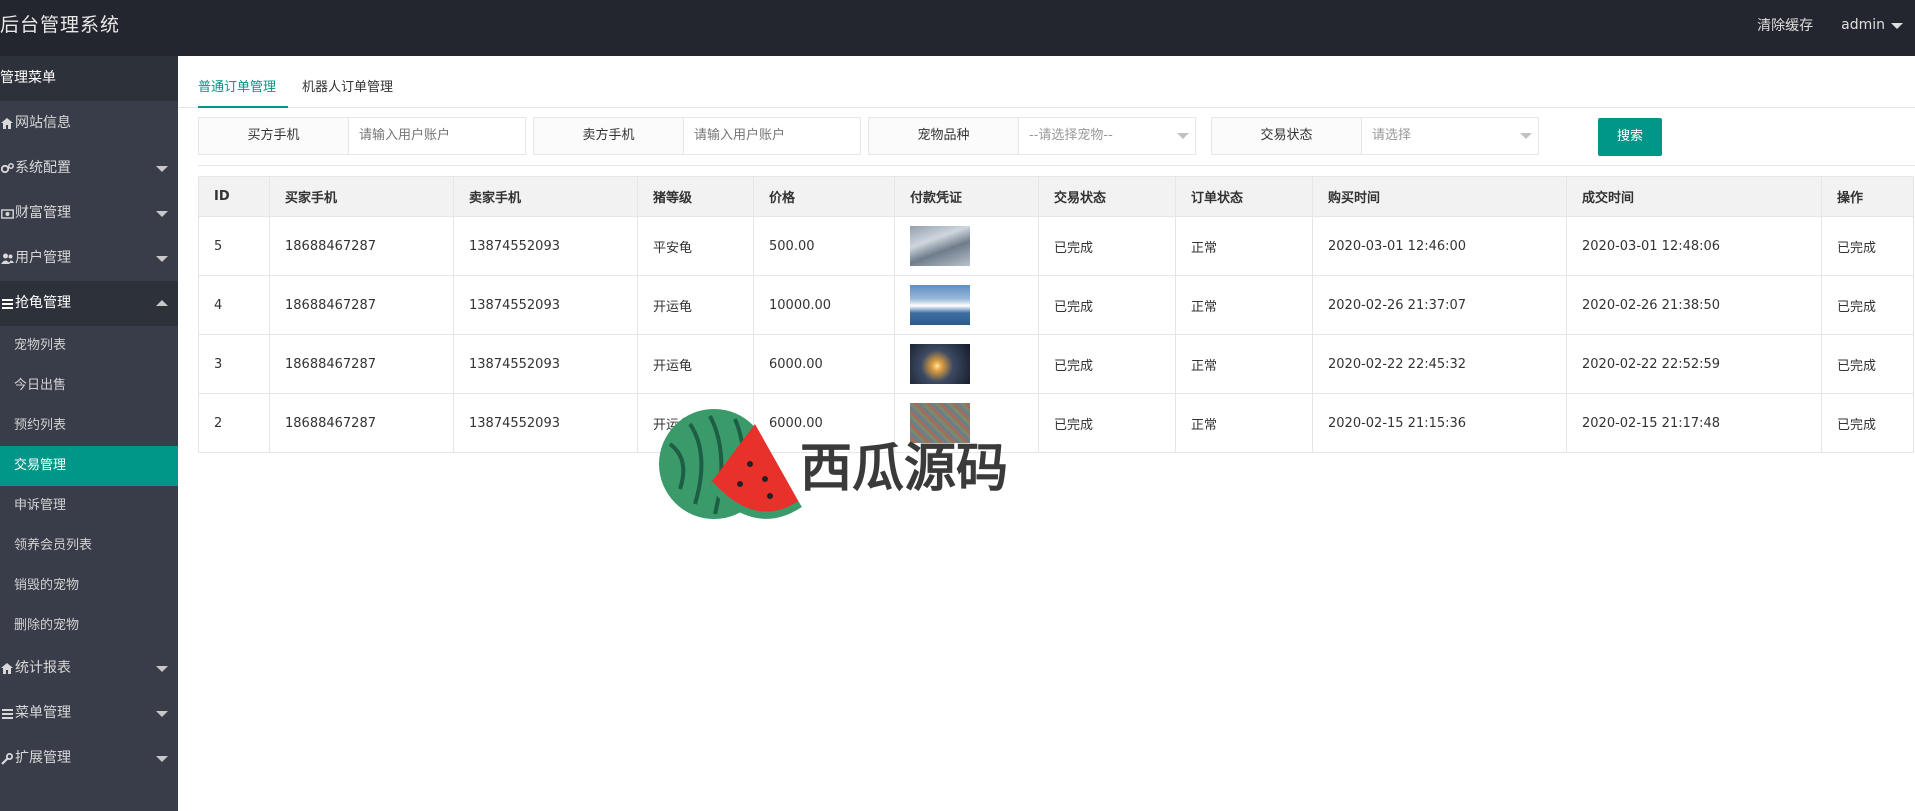  I want to click on cell-done-time: 2020-02-26 21:38:50, so click(1694, 305).